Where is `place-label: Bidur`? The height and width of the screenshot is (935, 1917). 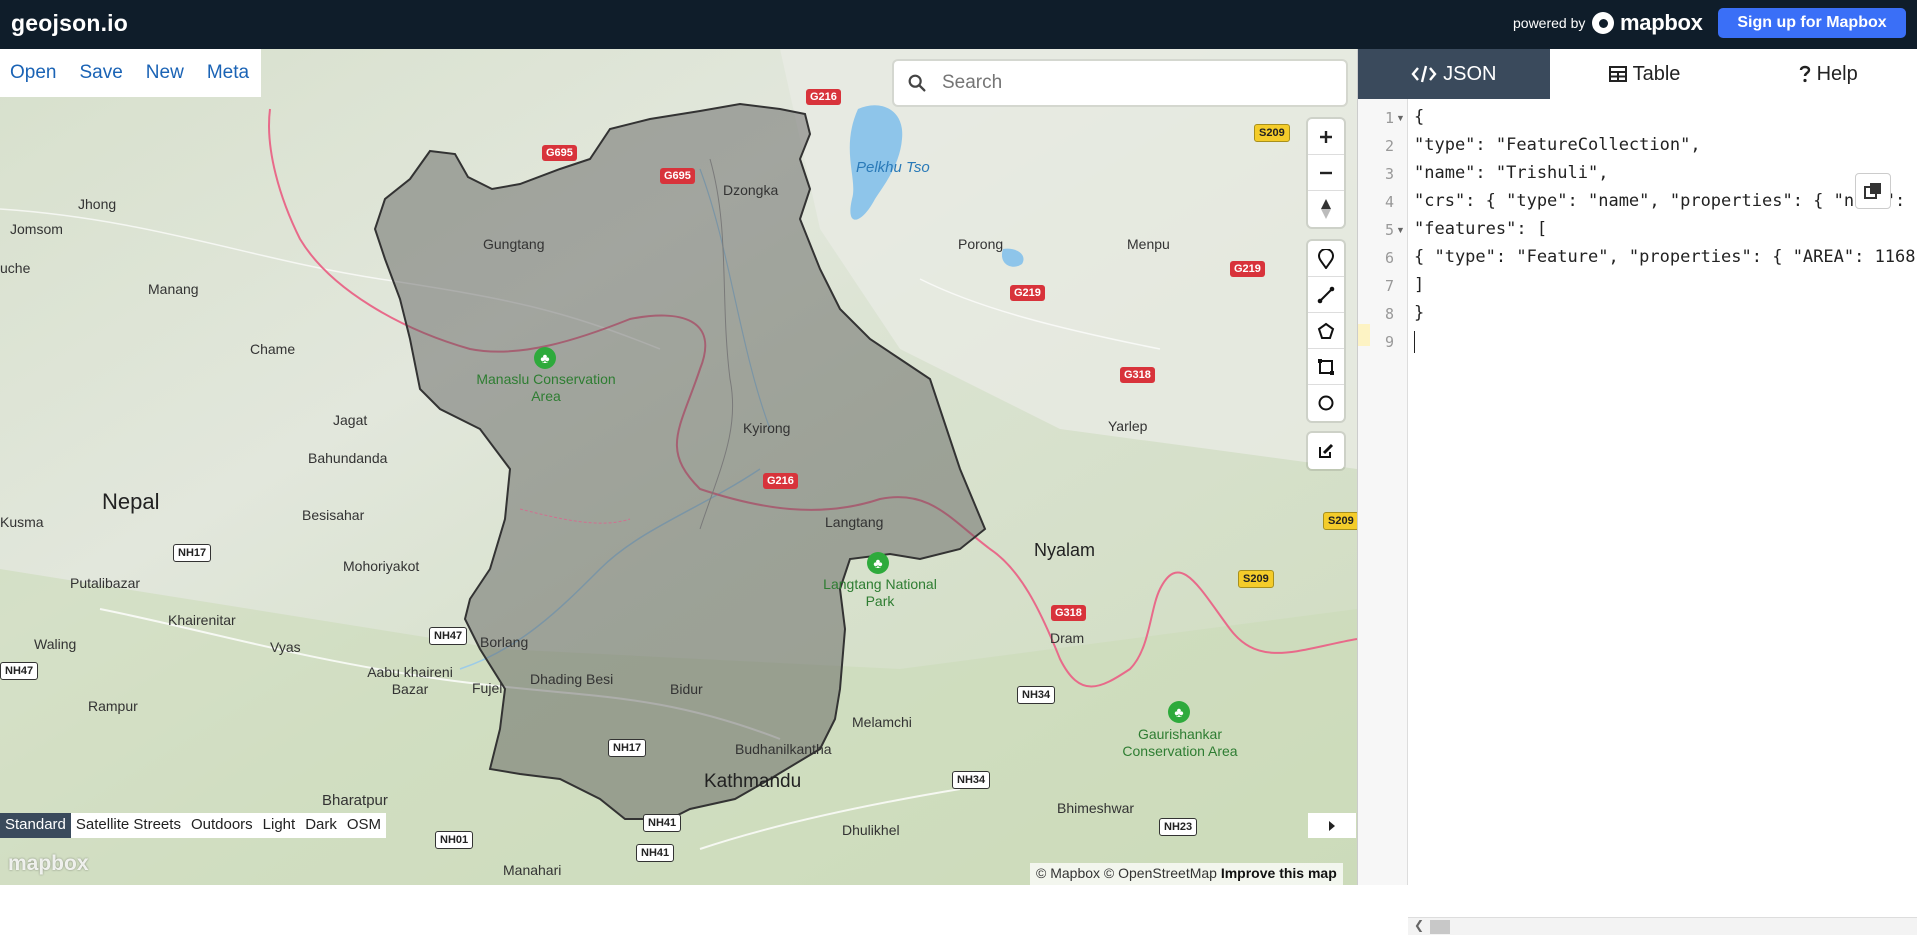
place-label: Bidur is located at coordinates (686, 689).